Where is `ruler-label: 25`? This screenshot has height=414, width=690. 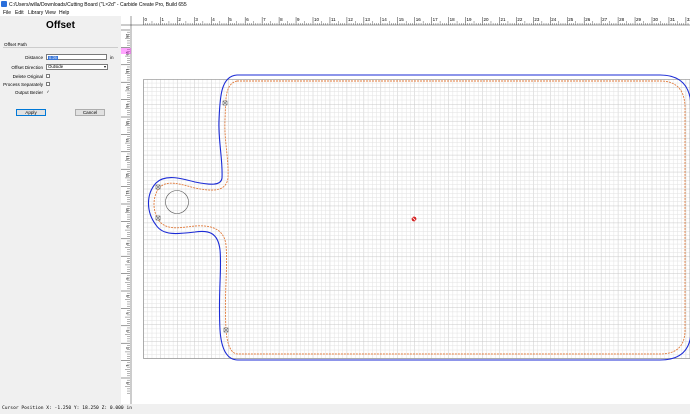
ruler-label: 25 is located at coordinates (571, 19).